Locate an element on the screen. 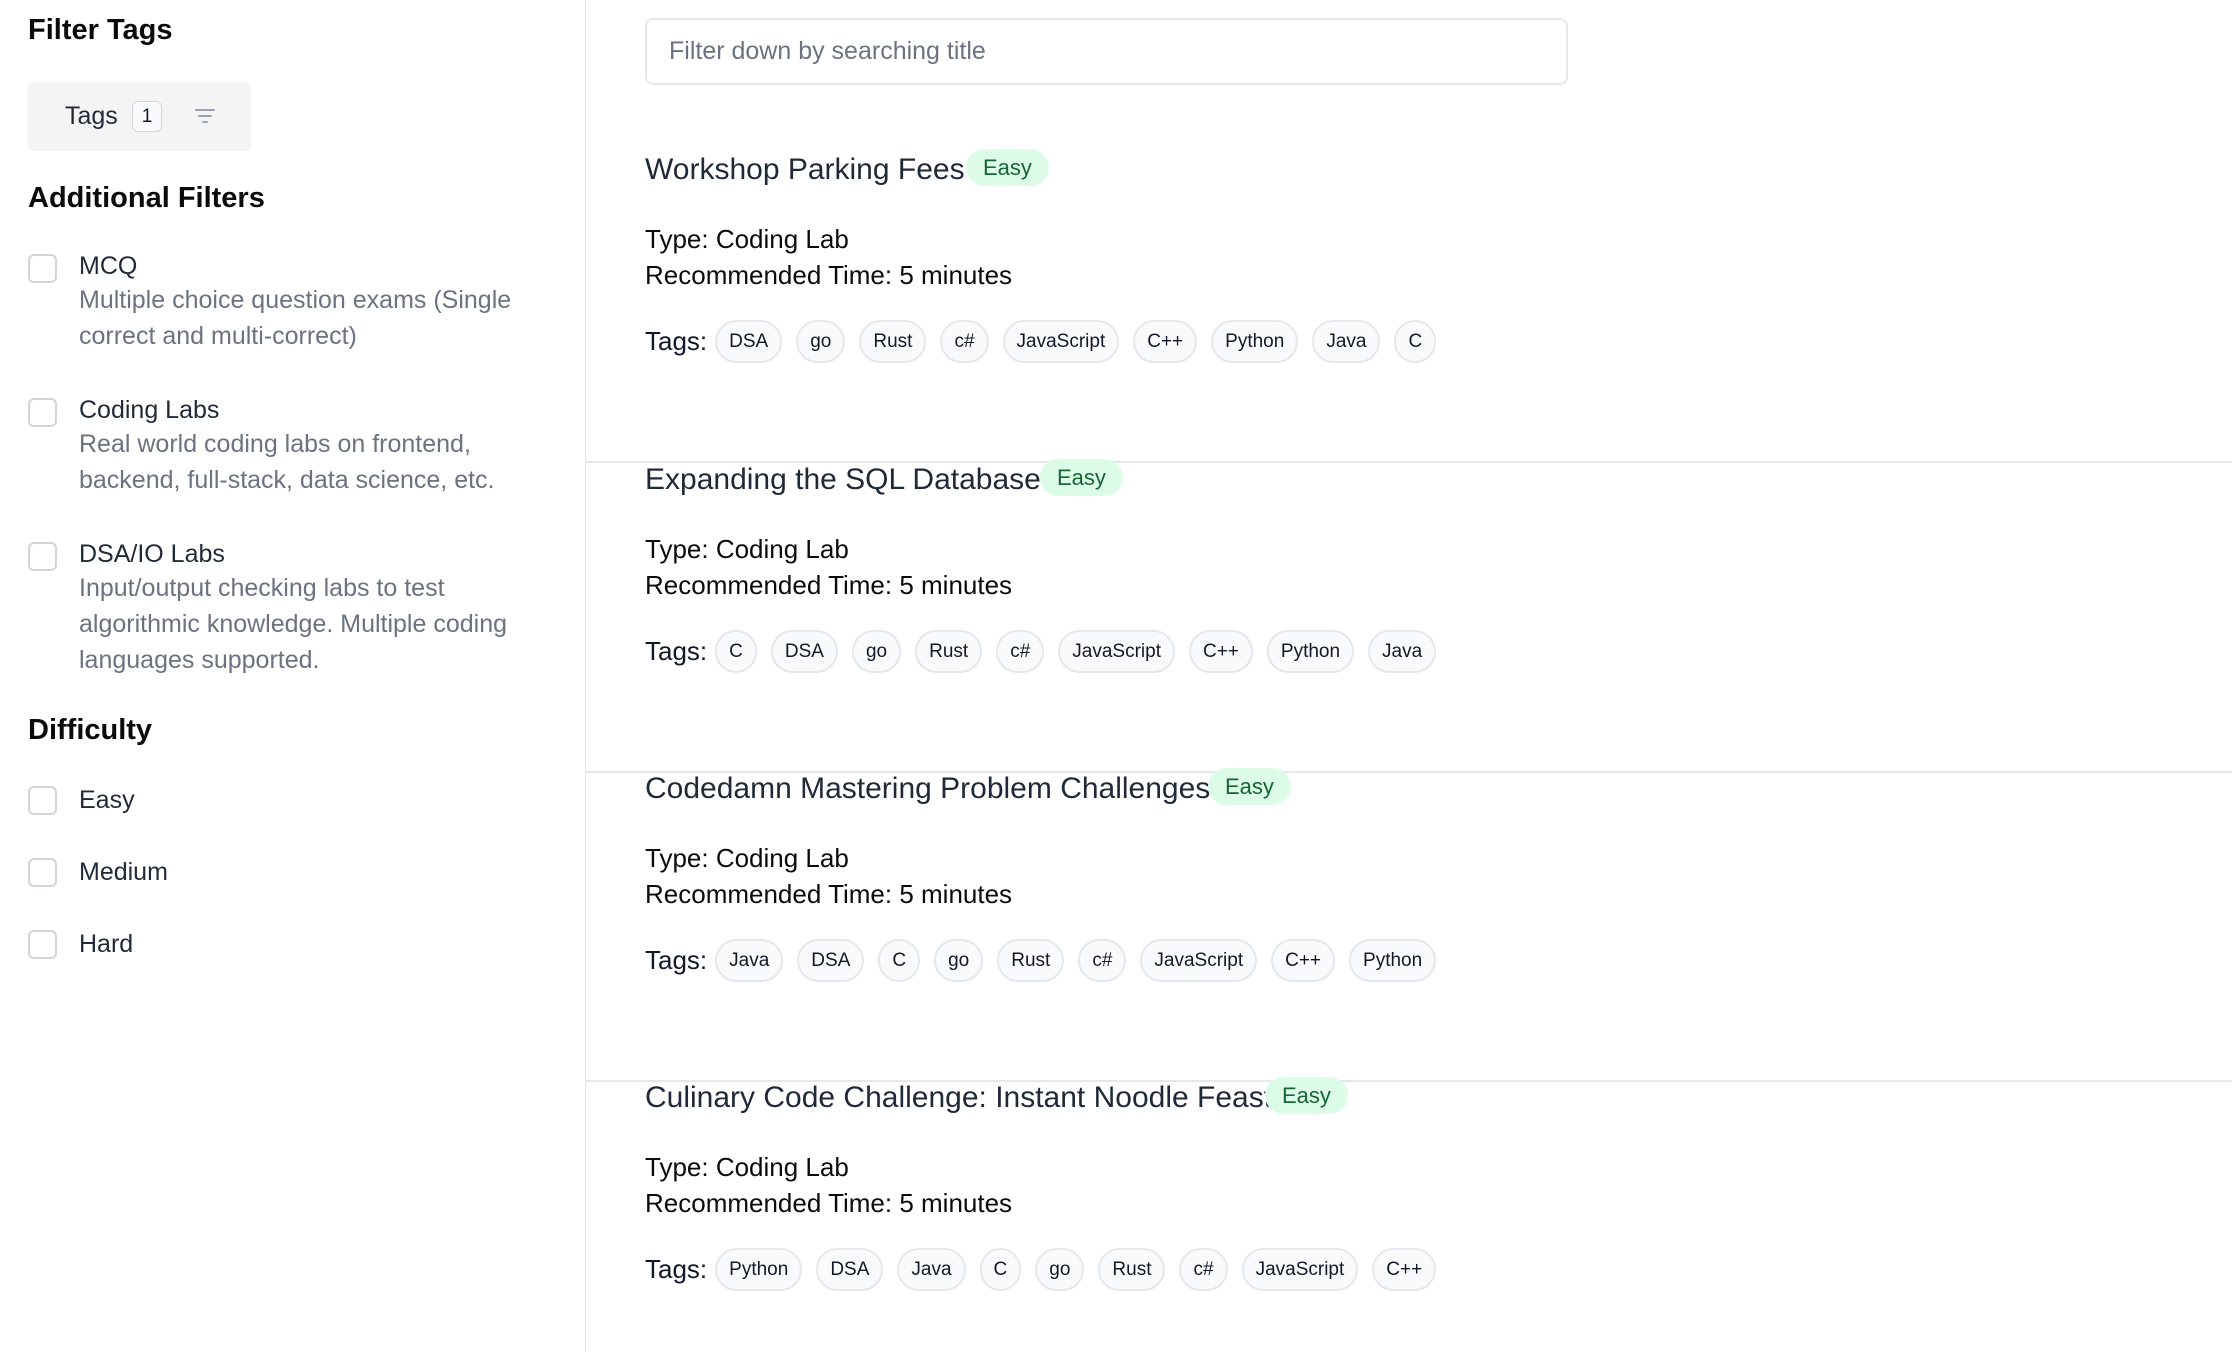 The image size is (2232, 1352). medium-label: Medium is located at coordinates (123, 872).